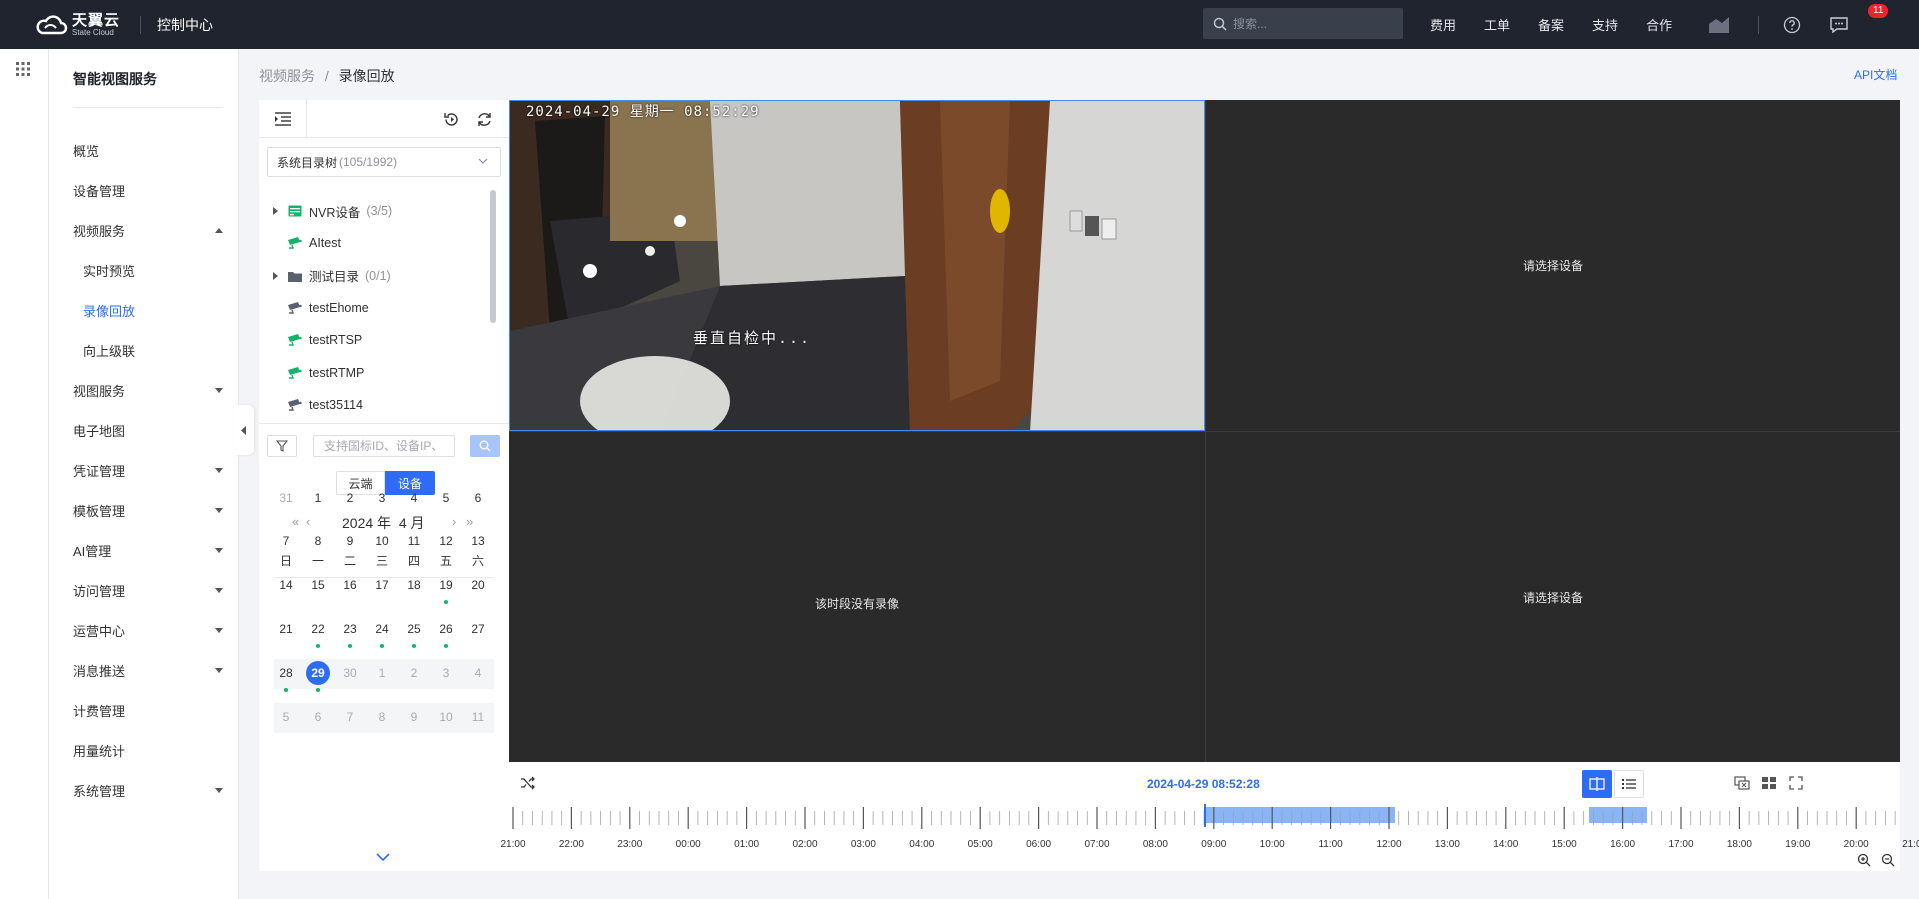 The image size is (1919, 899). What do you see at coordinates (384, 162) in the screenshot?
I see `directory-tree-select: 系统目录树 (105/1992)` at bounding box center [384, 162].